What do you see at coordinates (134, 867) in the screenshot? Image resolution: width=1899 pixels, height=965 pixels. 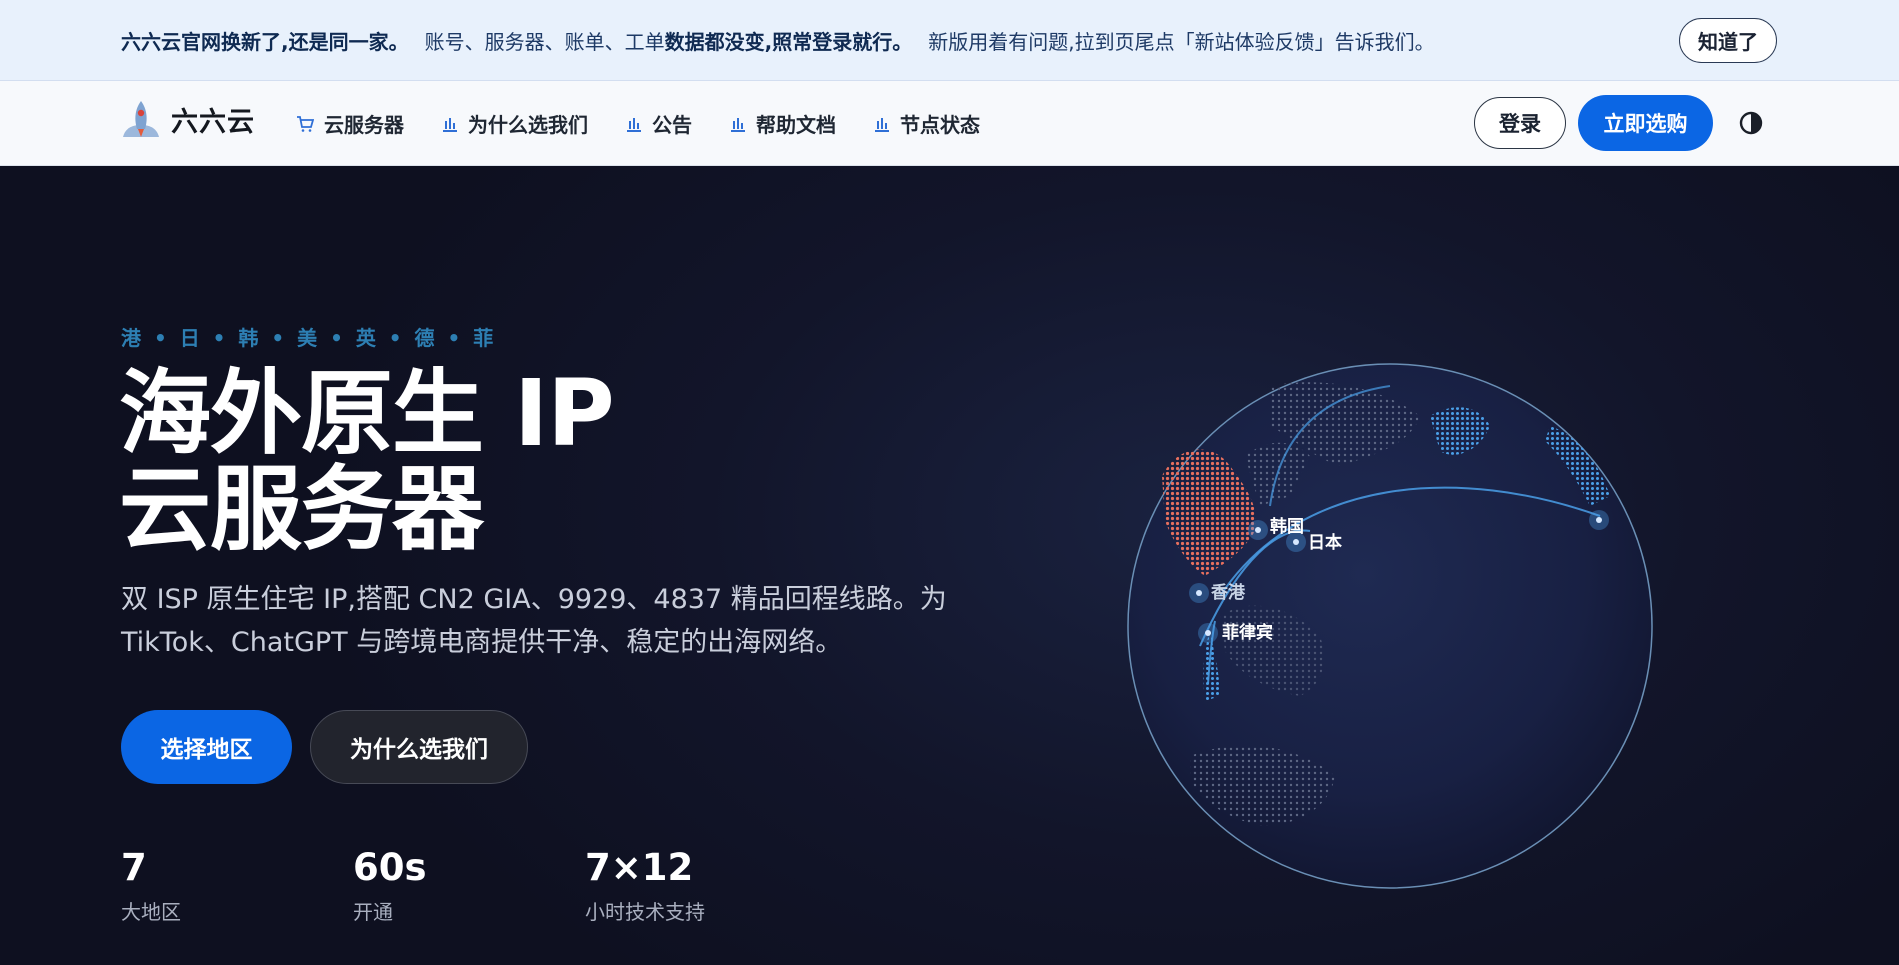 I see `stat-value: 7` at bounding box center [134, 867].